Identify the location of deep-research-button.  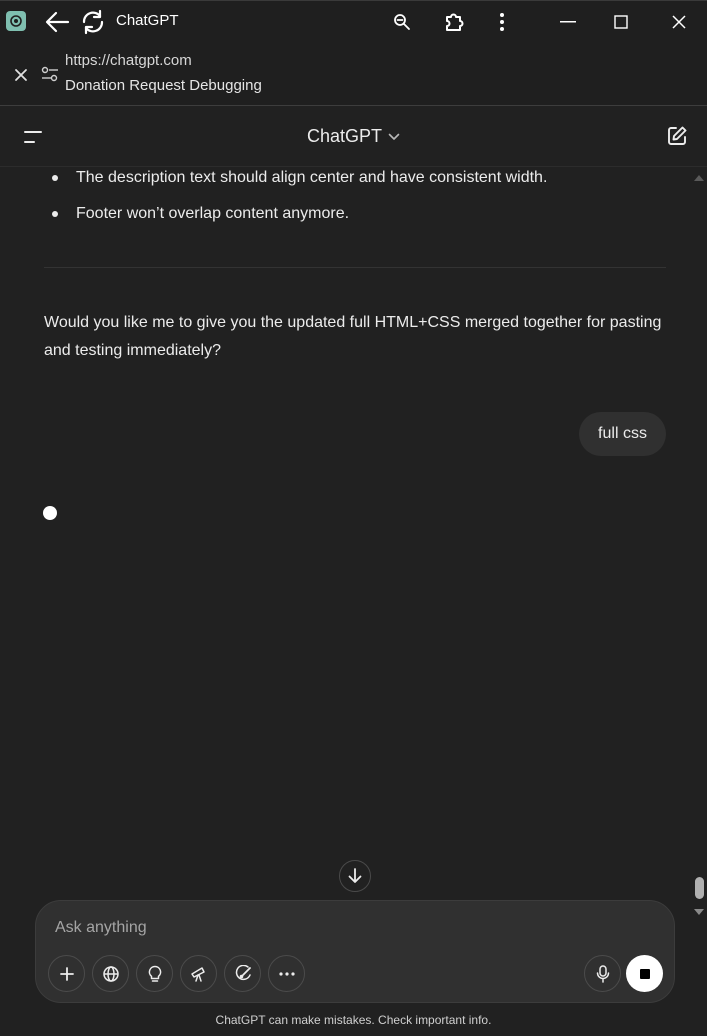
(198, 973).